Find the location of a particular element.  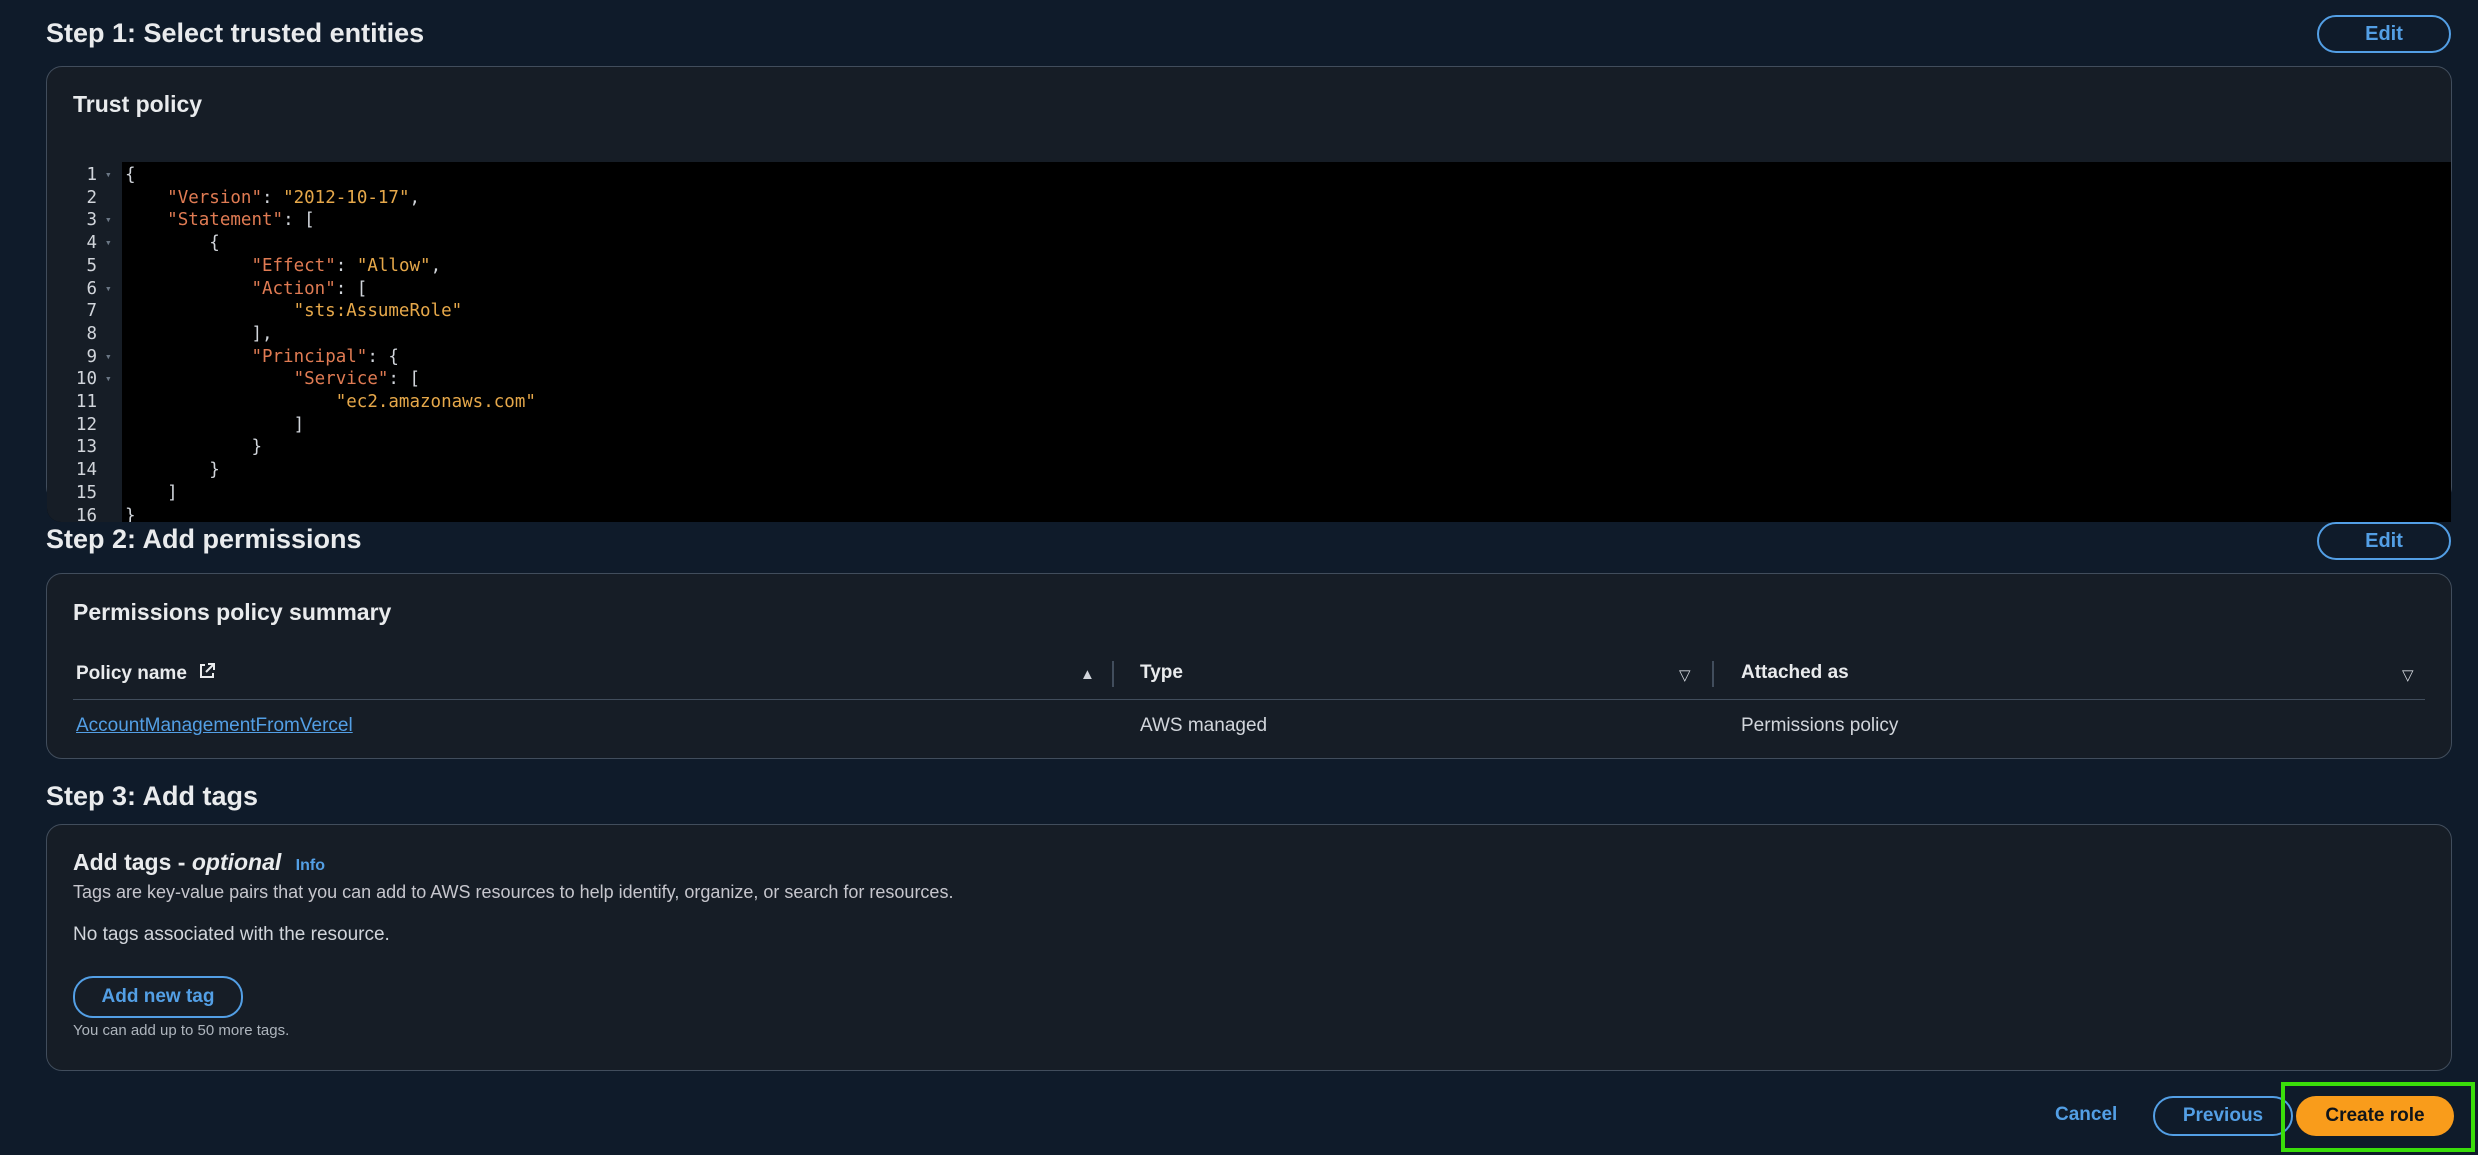

line-number: 9 is located at coordinates (91, 356).